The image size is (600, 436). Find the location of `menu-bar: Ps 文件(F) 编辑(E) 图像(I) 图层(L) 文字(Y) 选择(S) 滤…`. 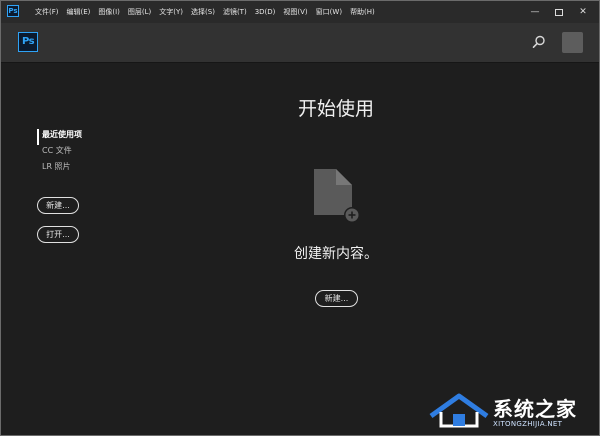

menu-bar: Ps 文件(F) 编辑(E) 图像(I) 图层(L) 文字(Y) 选择(S) 滤… is located at coordinates (300, 12).